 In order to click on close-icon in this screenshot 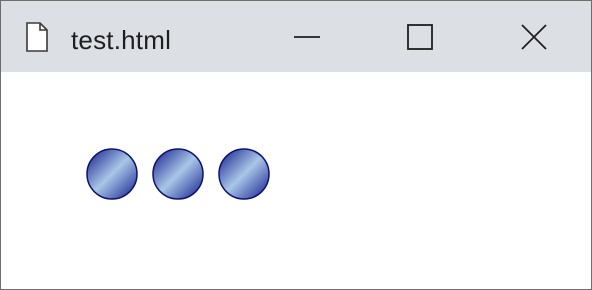, I will do `click(534, 36)`.